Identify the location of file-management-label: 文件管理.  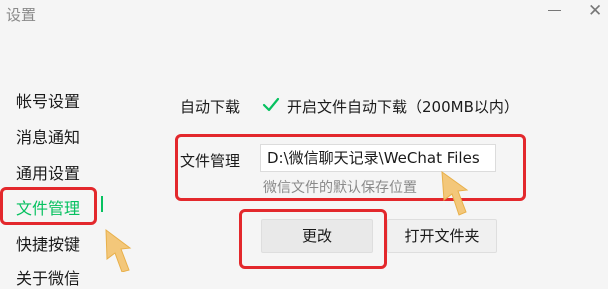
(210, 161).